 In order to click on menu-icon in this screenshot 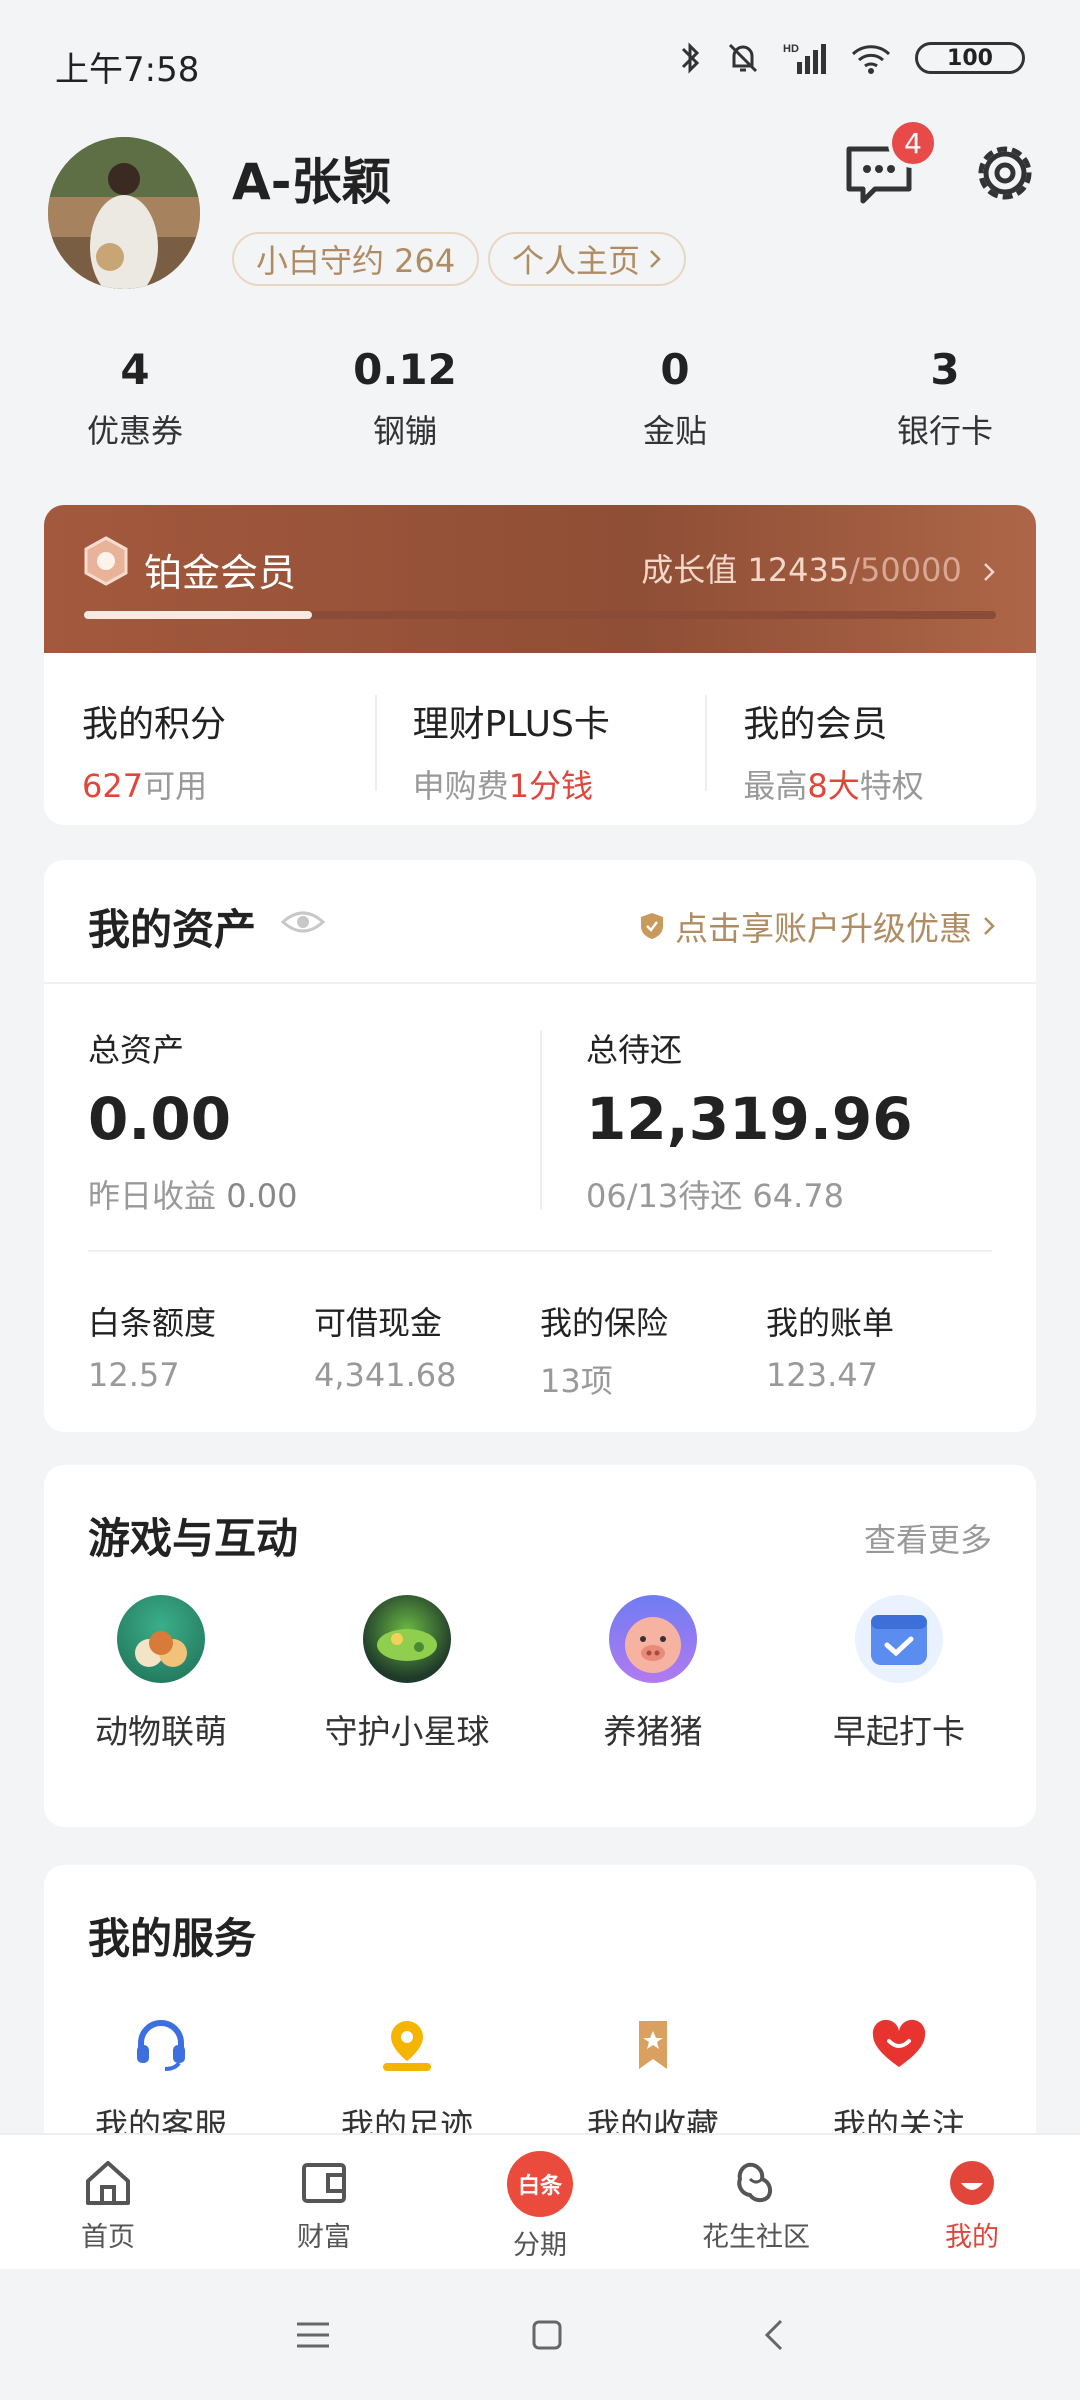, I will do `click(313, 2335)`.